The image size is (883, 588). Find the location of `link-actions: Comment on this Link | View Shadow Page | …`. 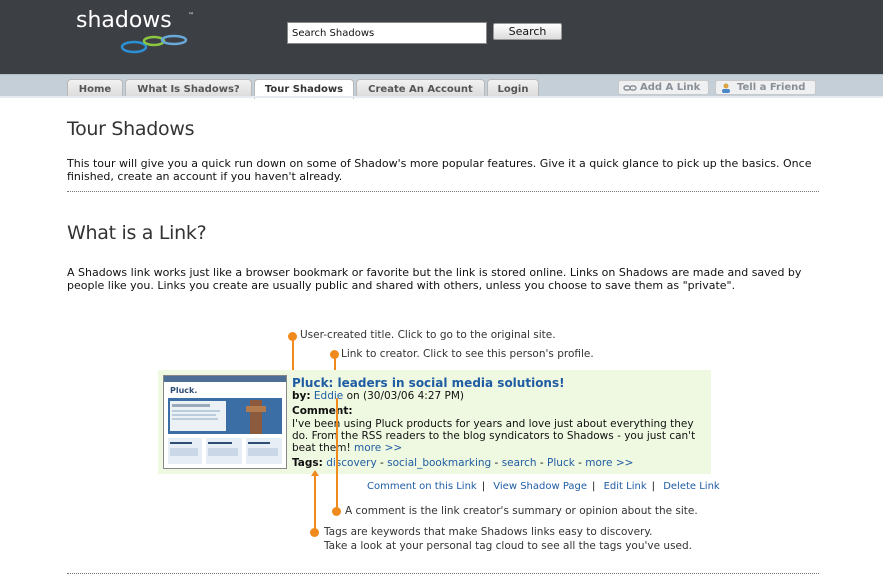

link-actions: Comment on this Link | View Shadow Page | … is located at coordinates (543, 486).